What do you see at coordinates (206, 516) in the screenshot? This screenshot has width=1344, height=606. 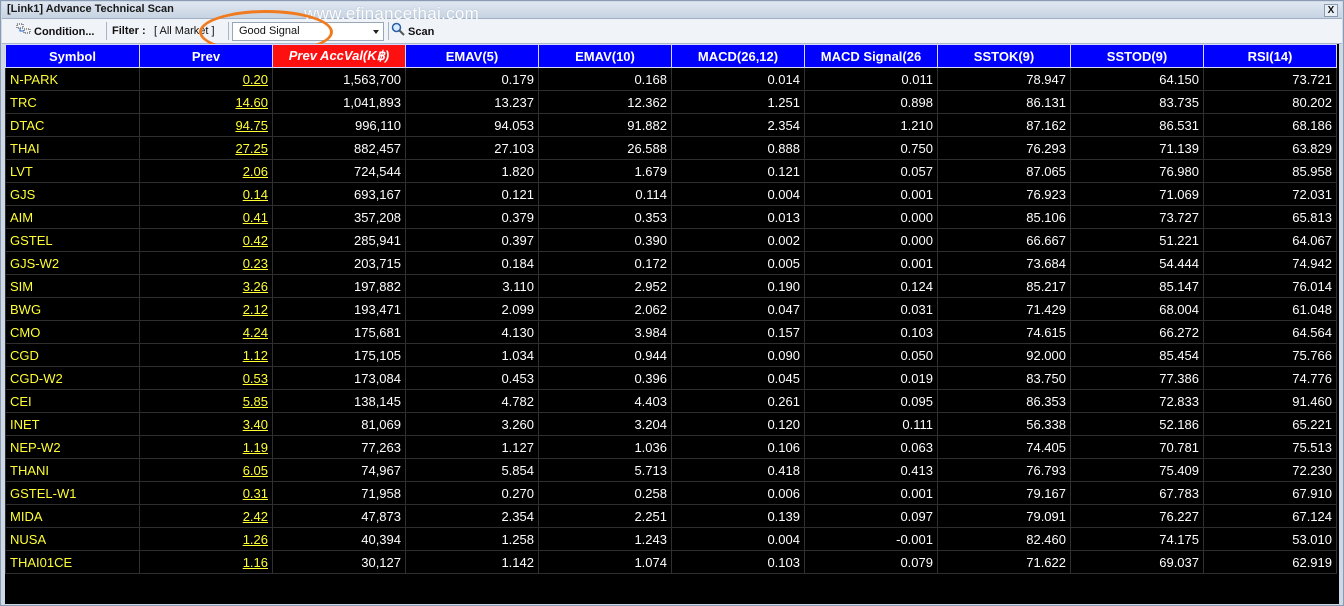 I see `prev-price-link: 2.42` at bounding box center [206, 516].